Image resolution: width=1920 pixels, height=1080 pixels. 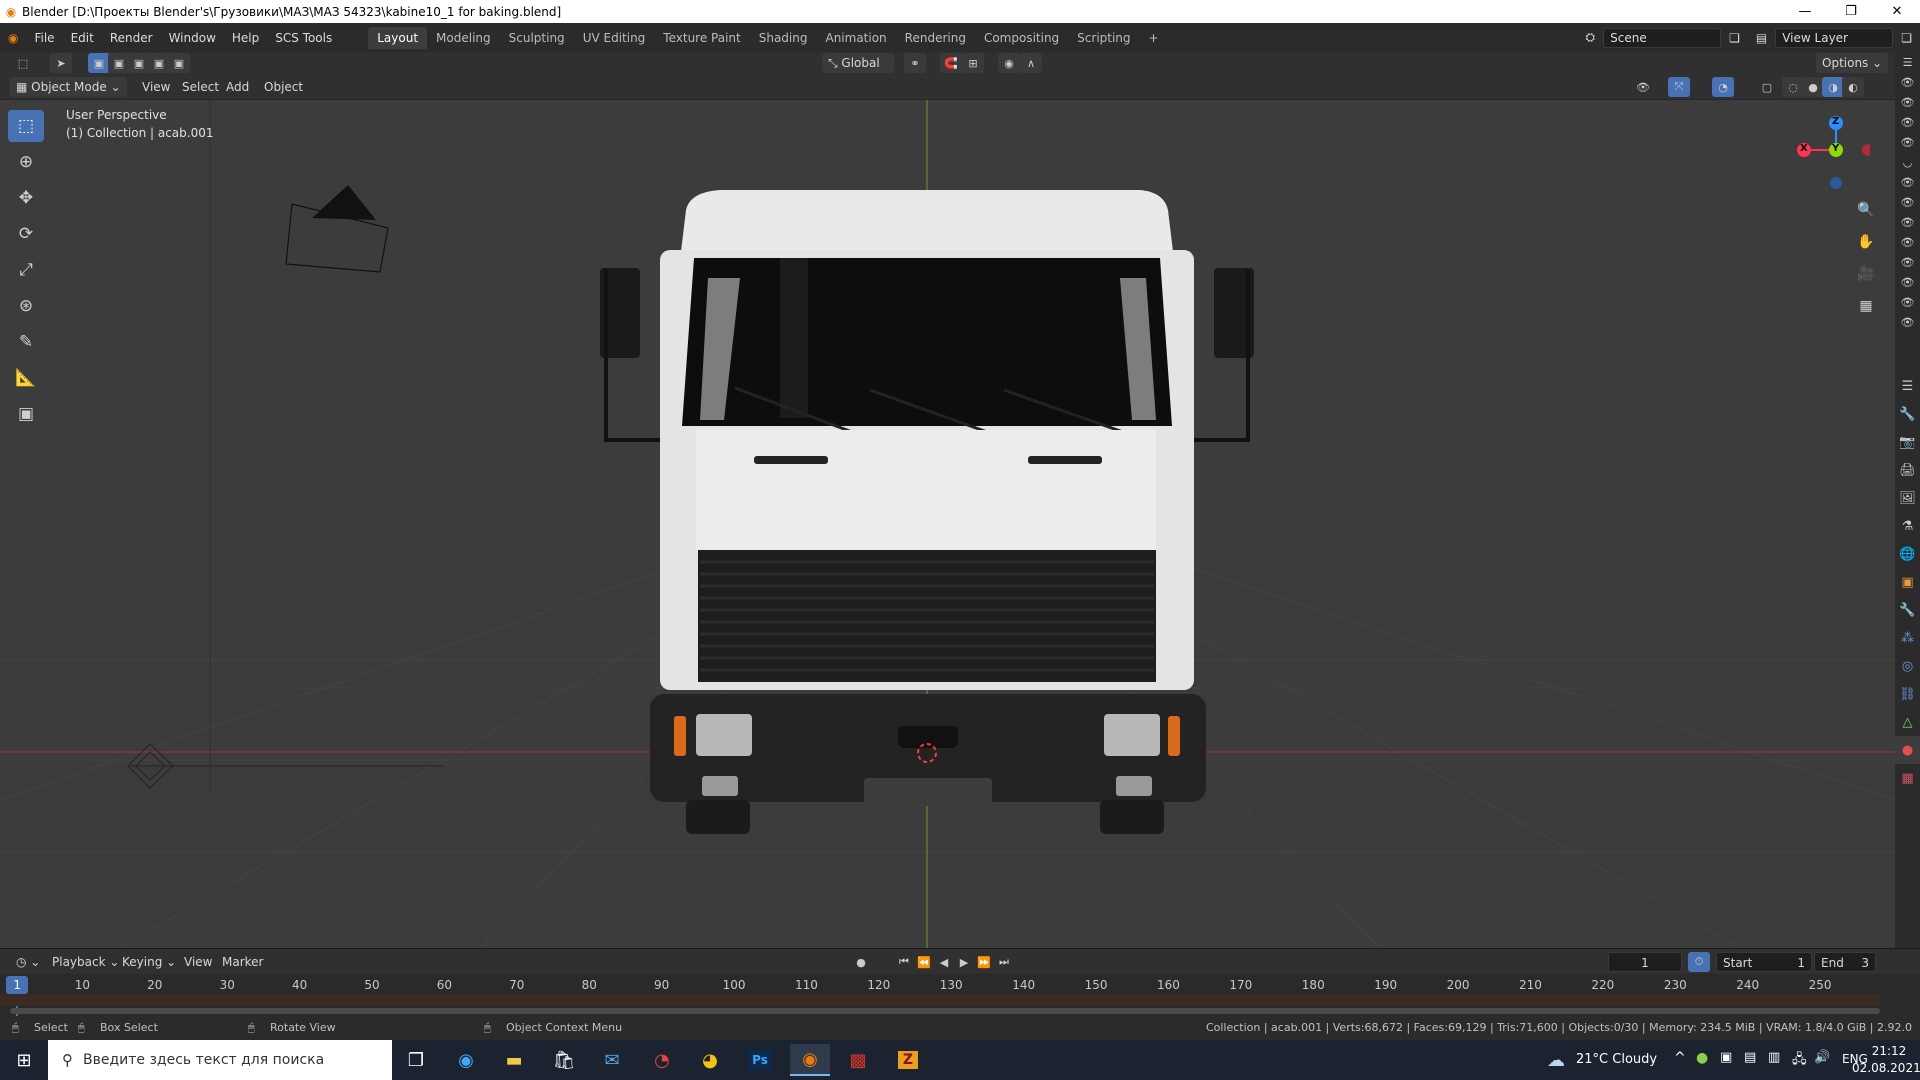 I want to click on outliner-editor-icon: ☰, so click(x=1907, y=62).